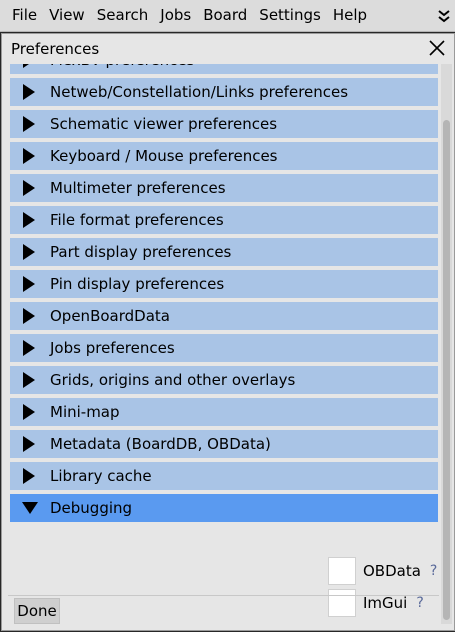 This screenshot has width=455, height=632. I want to click on section-header: Metadata (BoardDB, OBData), so click(224, 444).